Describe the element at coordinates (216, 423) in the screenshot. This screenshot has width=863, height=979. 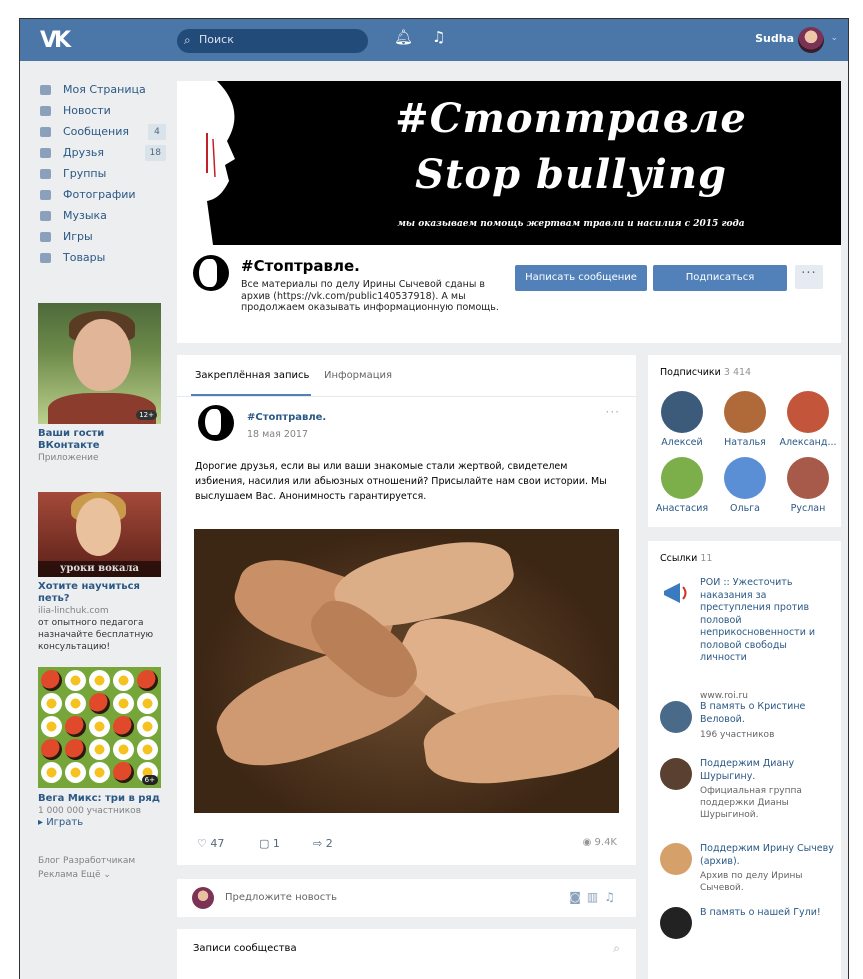
I see `post-author-avatar` at that location.